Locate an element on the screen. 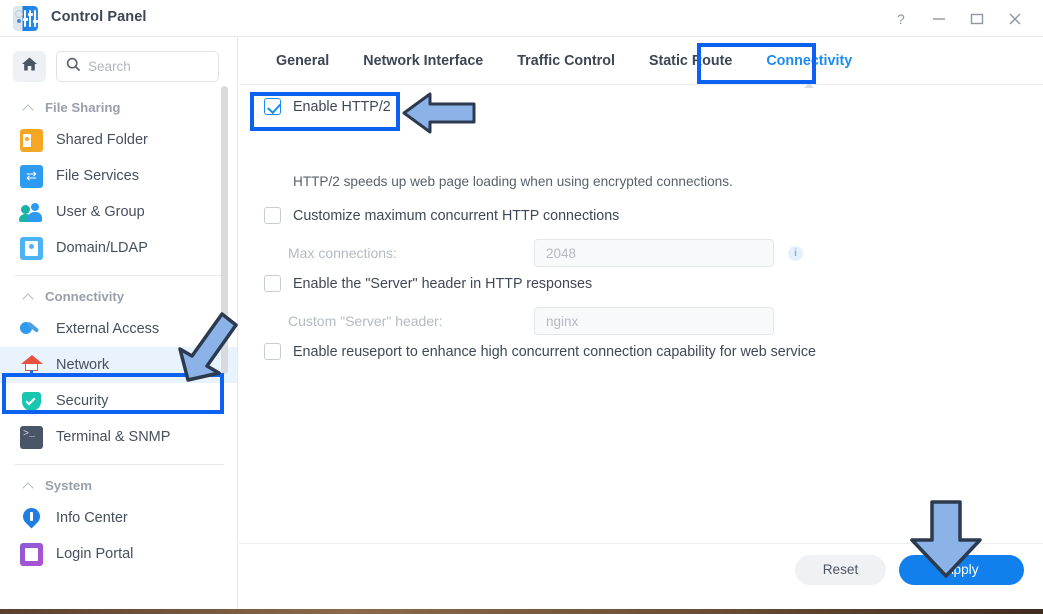  tab-connectivity: Connectivity is located at coordinates (809, 63).